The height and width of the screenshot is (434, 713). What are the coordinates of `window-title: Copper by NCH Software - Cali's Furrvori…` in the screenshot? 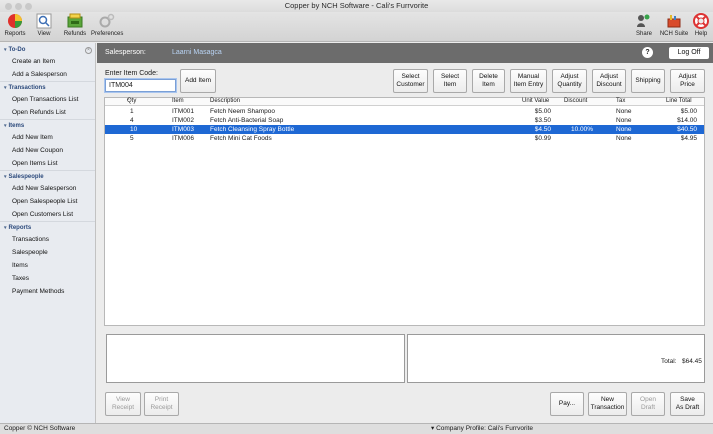 It's located at (356, 5).